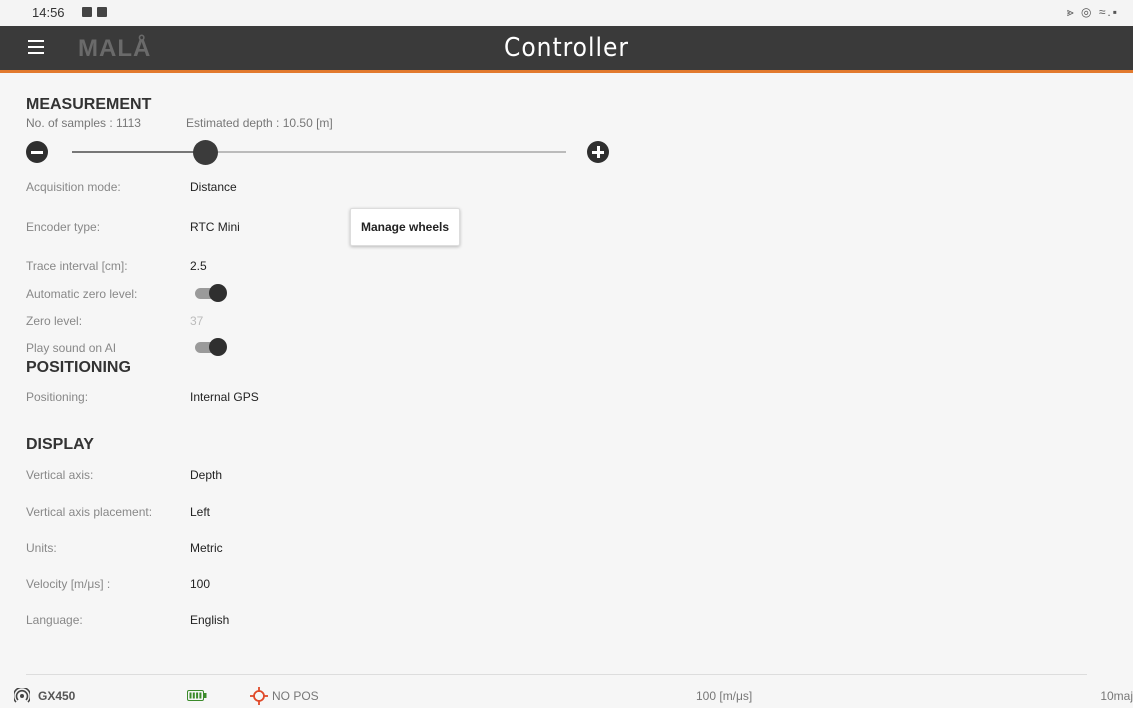  I want to click on units-value: Metric, so click(206, 548).